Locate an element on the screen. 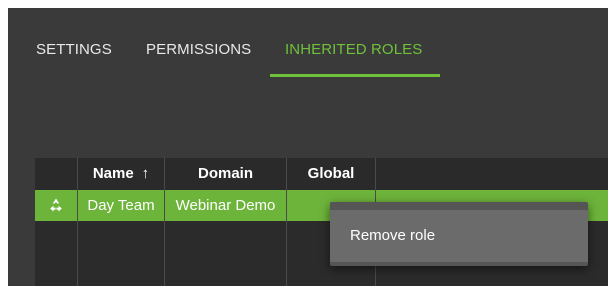 Image resolution: width=608 pixels, height=286 pixels. active-tab-indicator is located at coordinates (355, 75).